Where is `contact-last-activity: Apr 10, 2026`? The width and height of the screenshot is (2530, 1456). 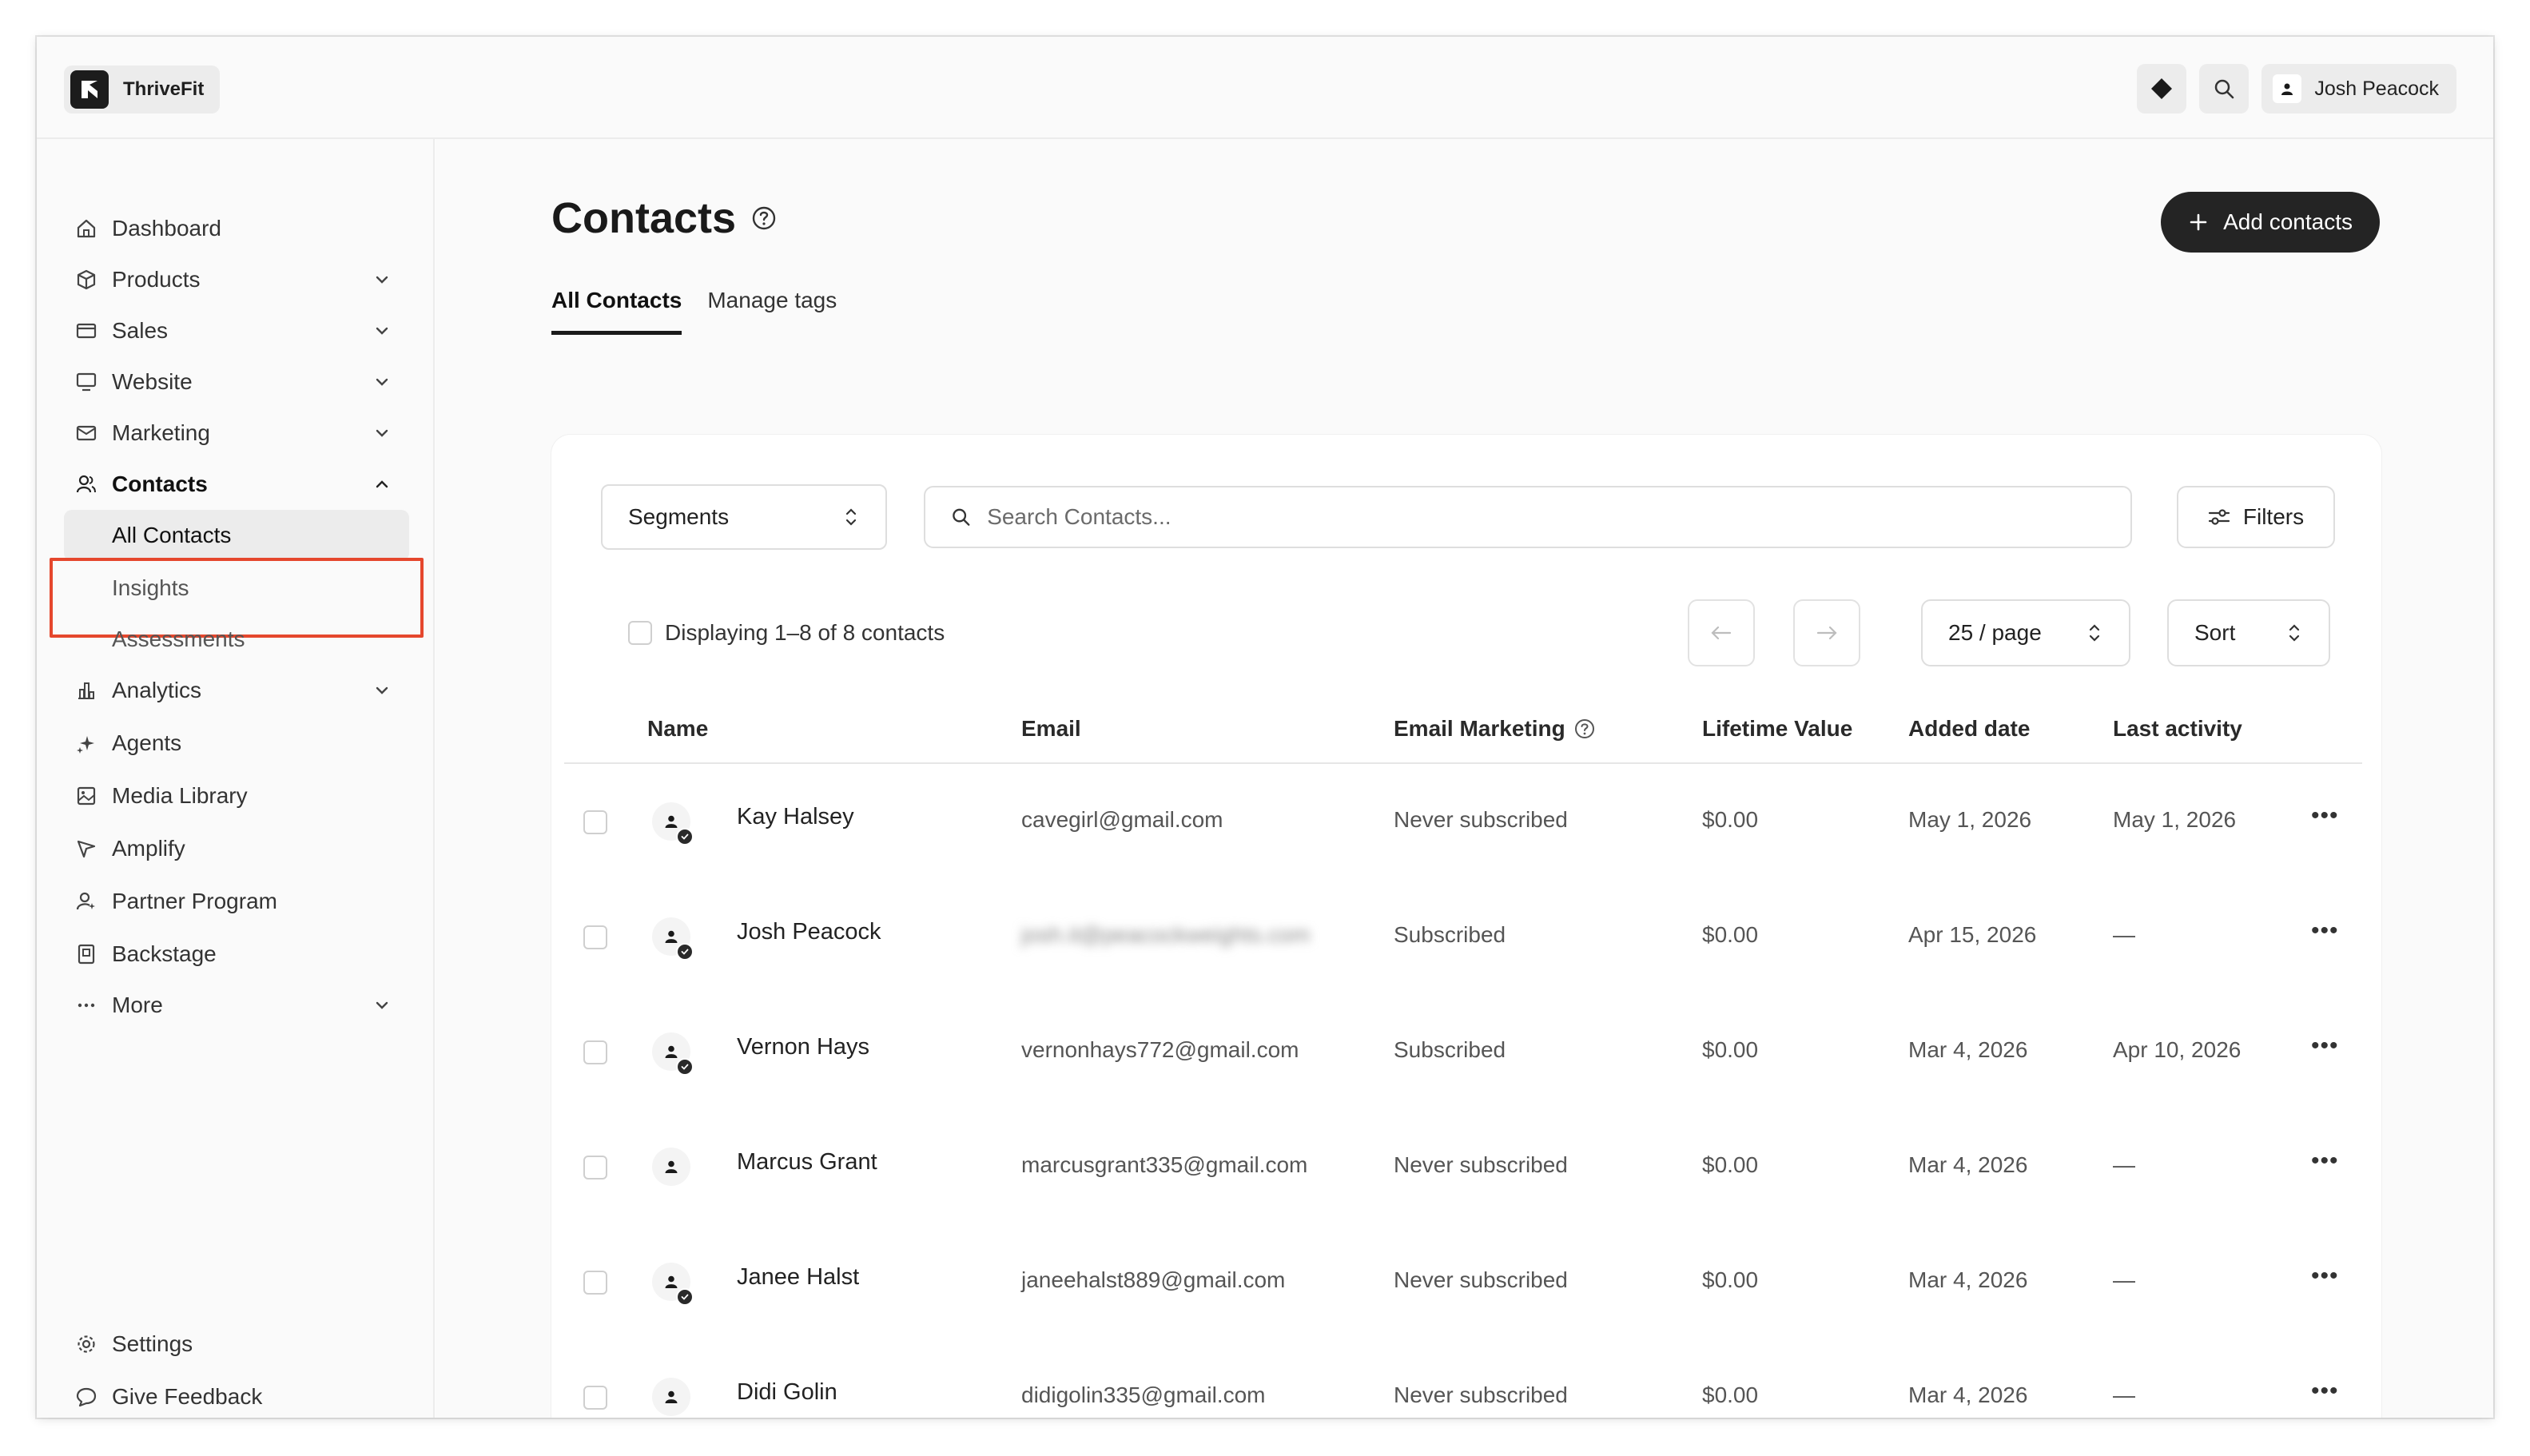 contact-last-activity: Apr 10, 2026 is located at coordinates (2177, 1049).